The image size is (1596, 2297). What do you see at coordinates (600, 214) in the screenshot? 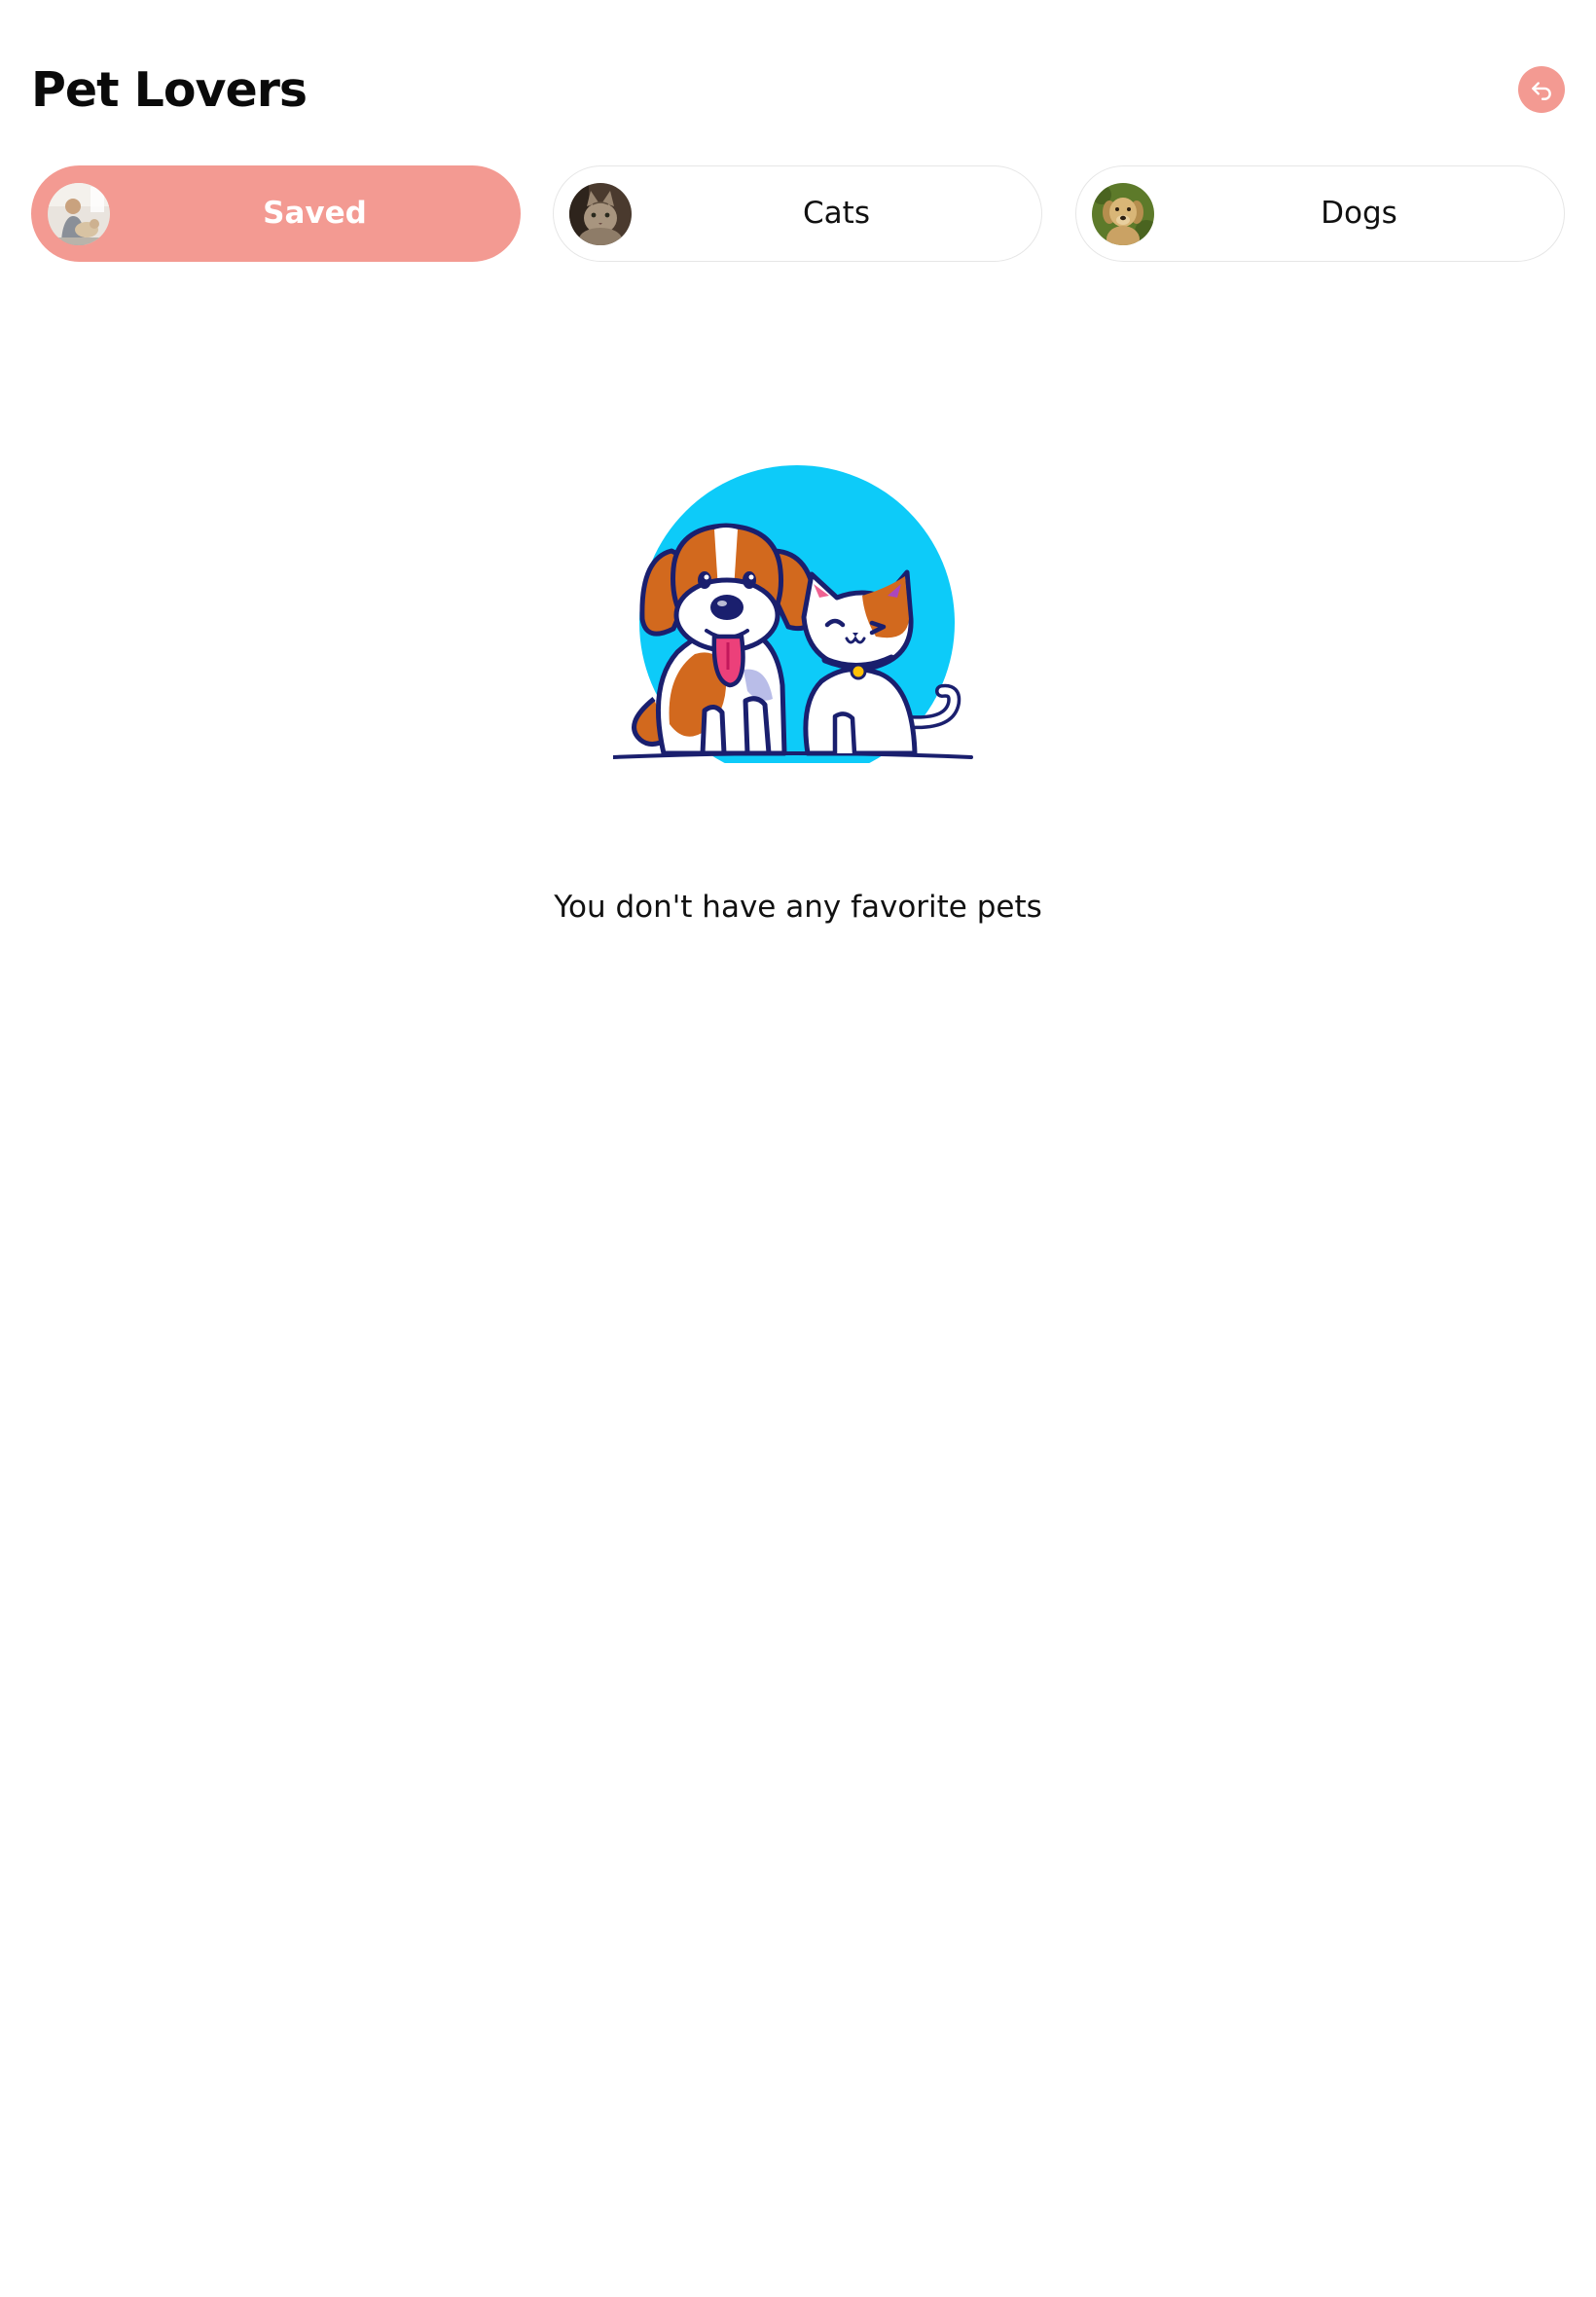
I see `cats-avatar` at bounding box center [600, 214].